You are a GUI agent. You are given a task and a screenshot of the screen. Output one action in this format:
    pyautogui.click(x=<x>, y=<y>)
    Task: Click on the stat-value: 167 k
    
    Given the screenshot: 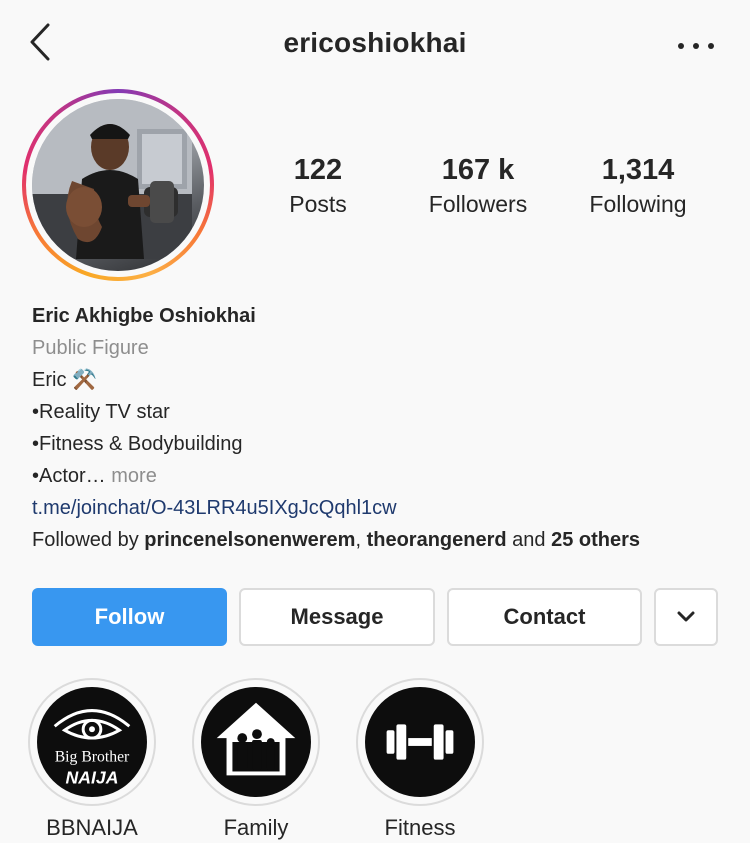 What is the action you would take?
    pyautogui.click(x=478, y=170)
    